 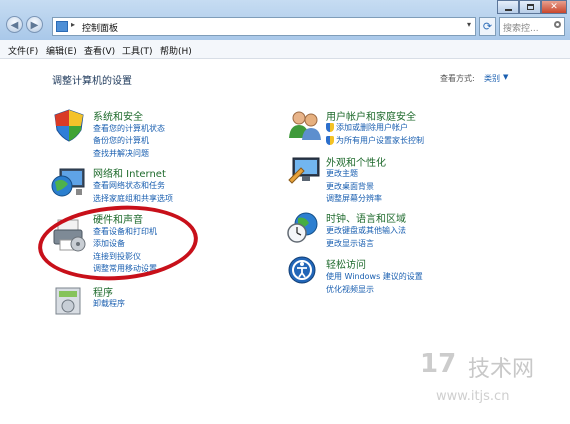 I want to click on link-keyboard-input: 更改键盘或其他输入法, so click(x=366, y=230).